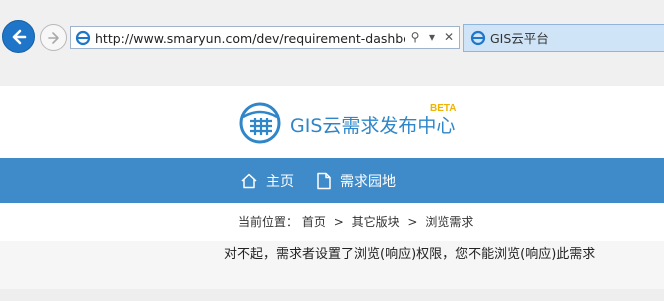  I want to click on forward-button, so click(53, 37).